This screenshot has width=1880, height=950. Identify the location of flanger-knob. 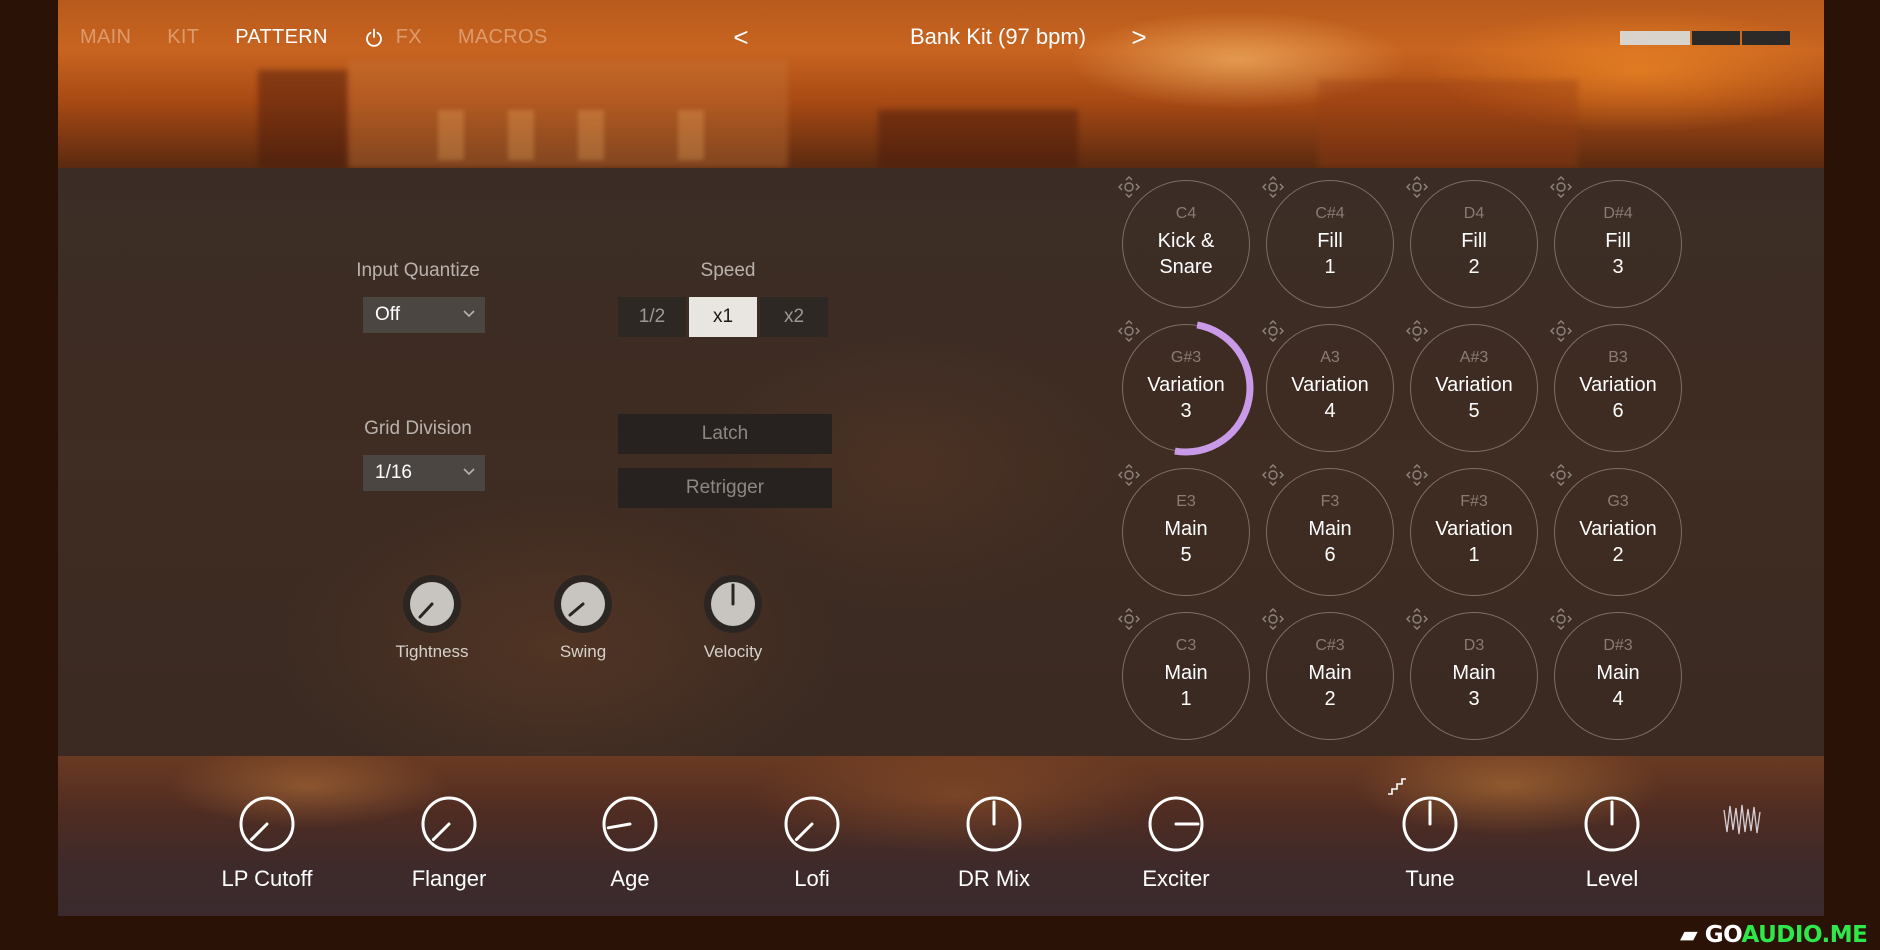
(449, 824).